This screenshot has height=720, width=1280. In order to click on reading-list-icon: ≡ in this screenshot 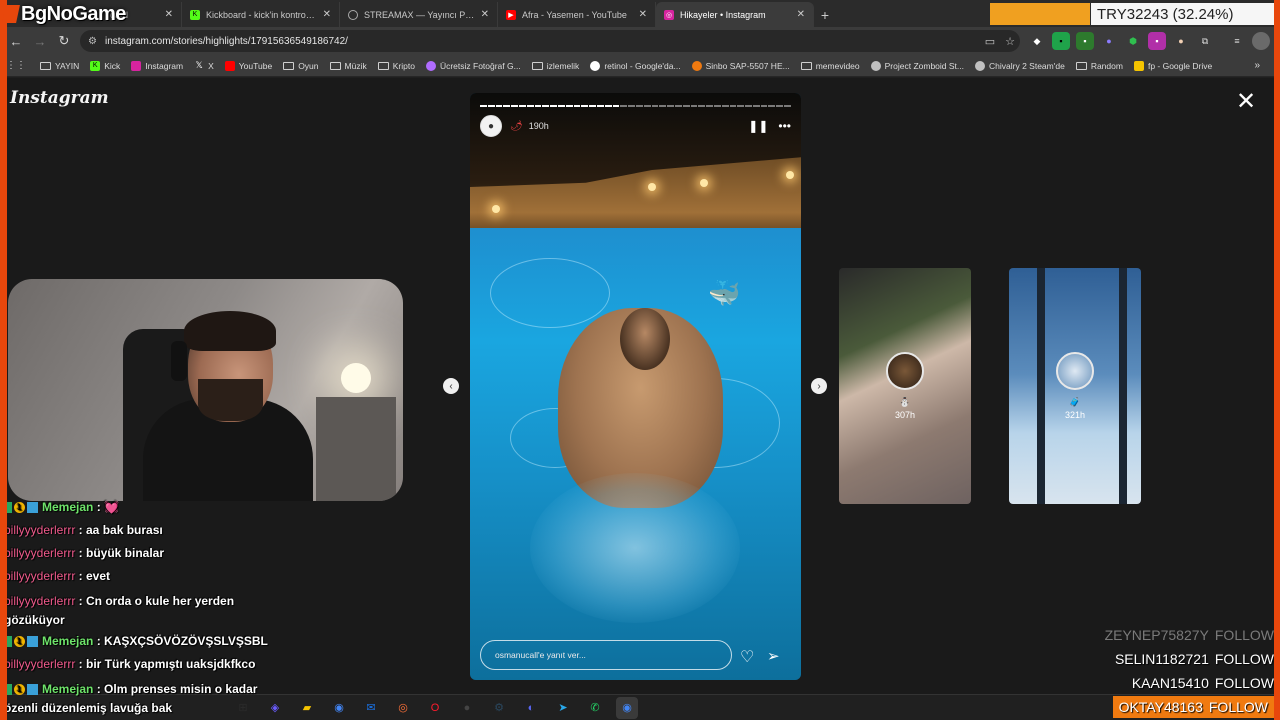, I will do `click(1237, 41)`.